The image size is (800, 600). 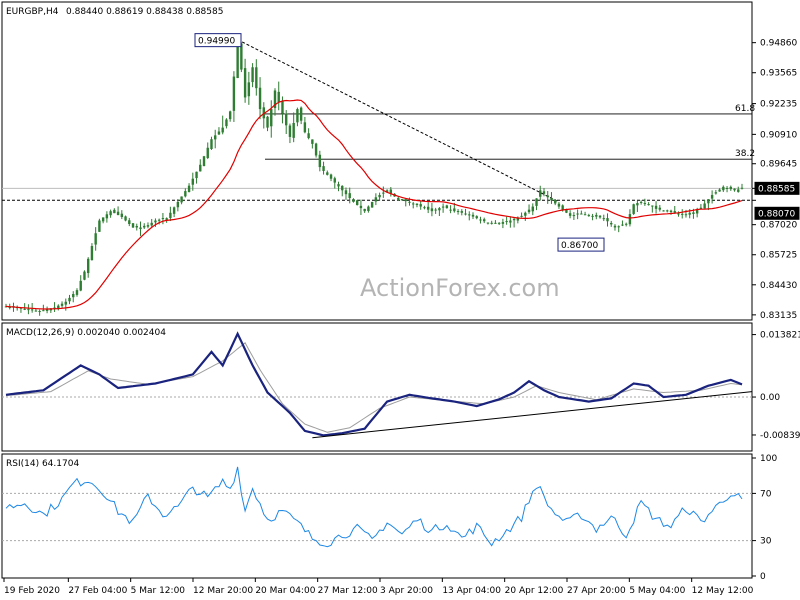 I want to click on price-tick-label: 0.85725, so click(x=778, y=256).